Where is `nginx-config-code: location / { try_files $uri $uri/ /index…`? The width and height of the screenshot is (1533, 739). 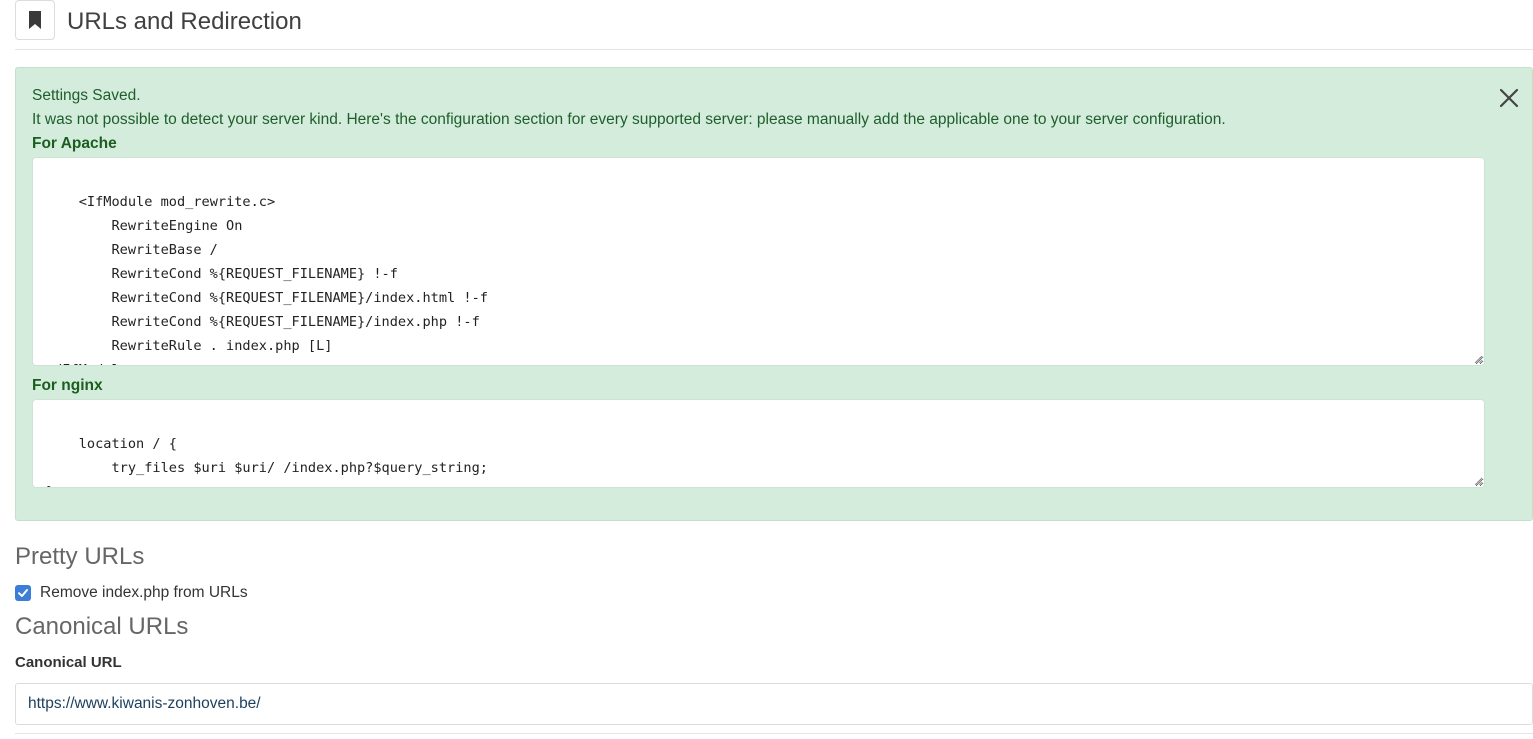
nginx-config-code: location / { try_files $uri $uri/ /index… is located at coordinates (267, 461).